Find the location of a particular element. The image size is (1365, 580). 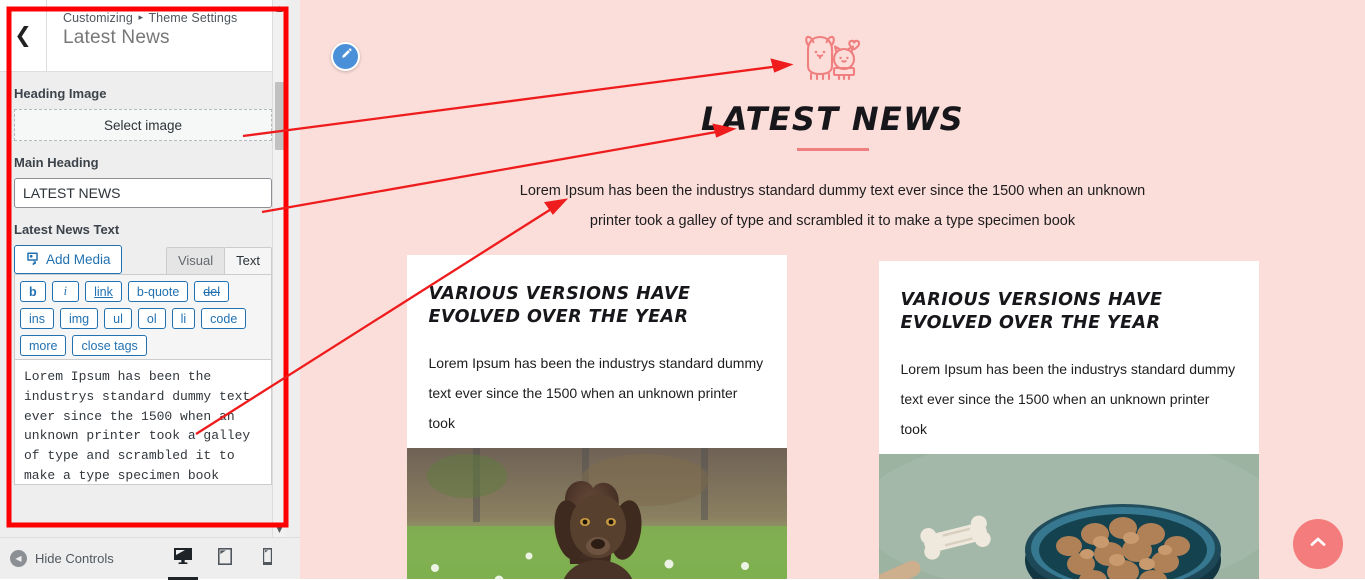

main-heading-control: Main Heading is located at coordinates (143, 181).